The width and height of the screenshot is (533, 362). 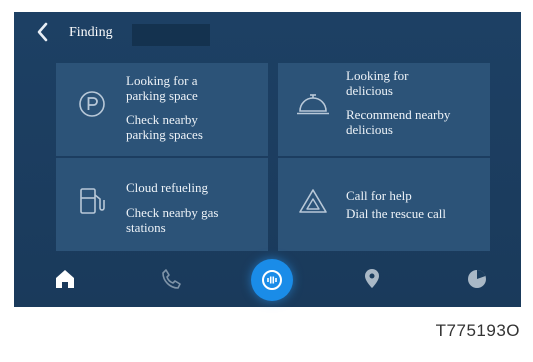 What do you see at coordinates (372, 279) in the screenshot?
I see `map-pin-icon` at bounding box center [372, 279].